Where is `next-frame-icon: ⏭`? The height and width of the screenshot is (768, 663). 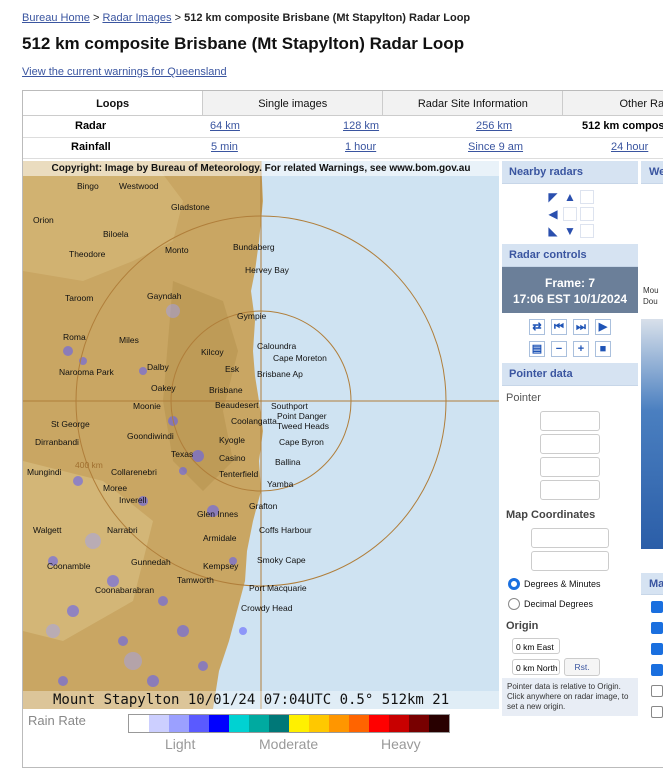 next-frame-icon: ⏭ is located at coordinates (581, 327).